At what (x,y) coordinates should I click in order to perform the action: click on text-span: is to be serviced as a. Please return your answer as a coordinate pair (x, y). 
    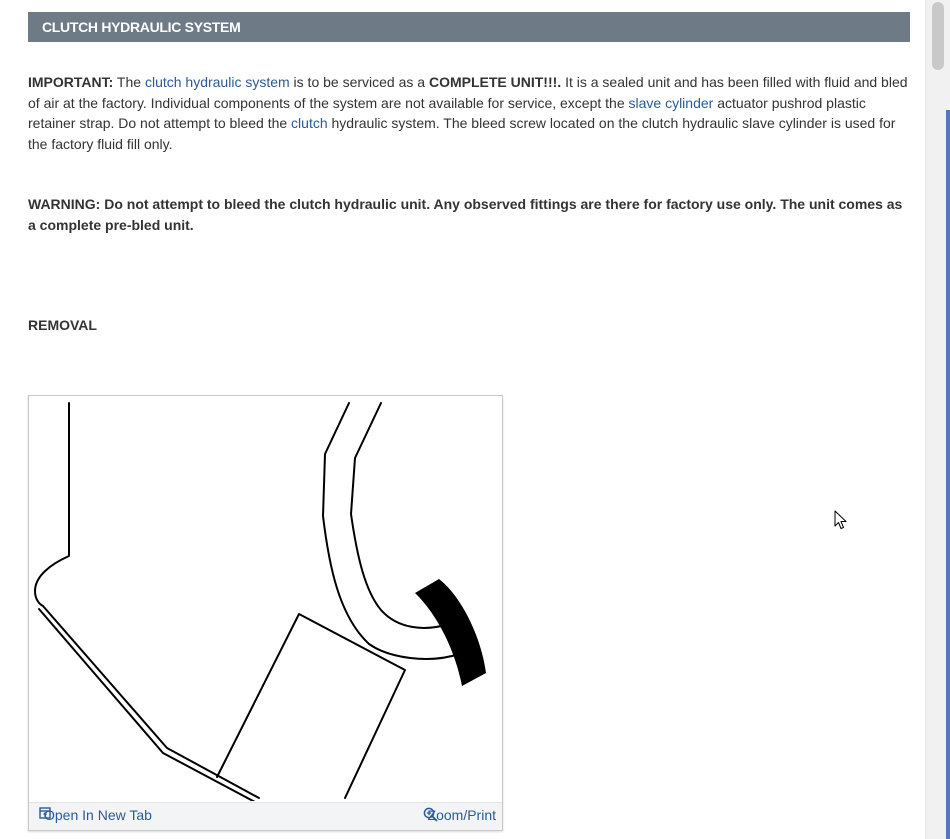
    Looking at the image, I should click on (359, 82).